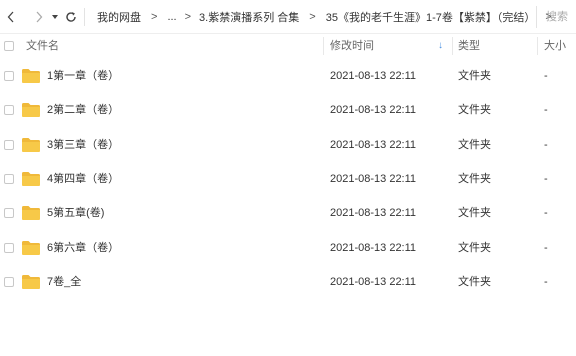  Describe the element at coordinates (352, 46) in the screenshot. I see `column-header-modified: 修改时间` at that location.